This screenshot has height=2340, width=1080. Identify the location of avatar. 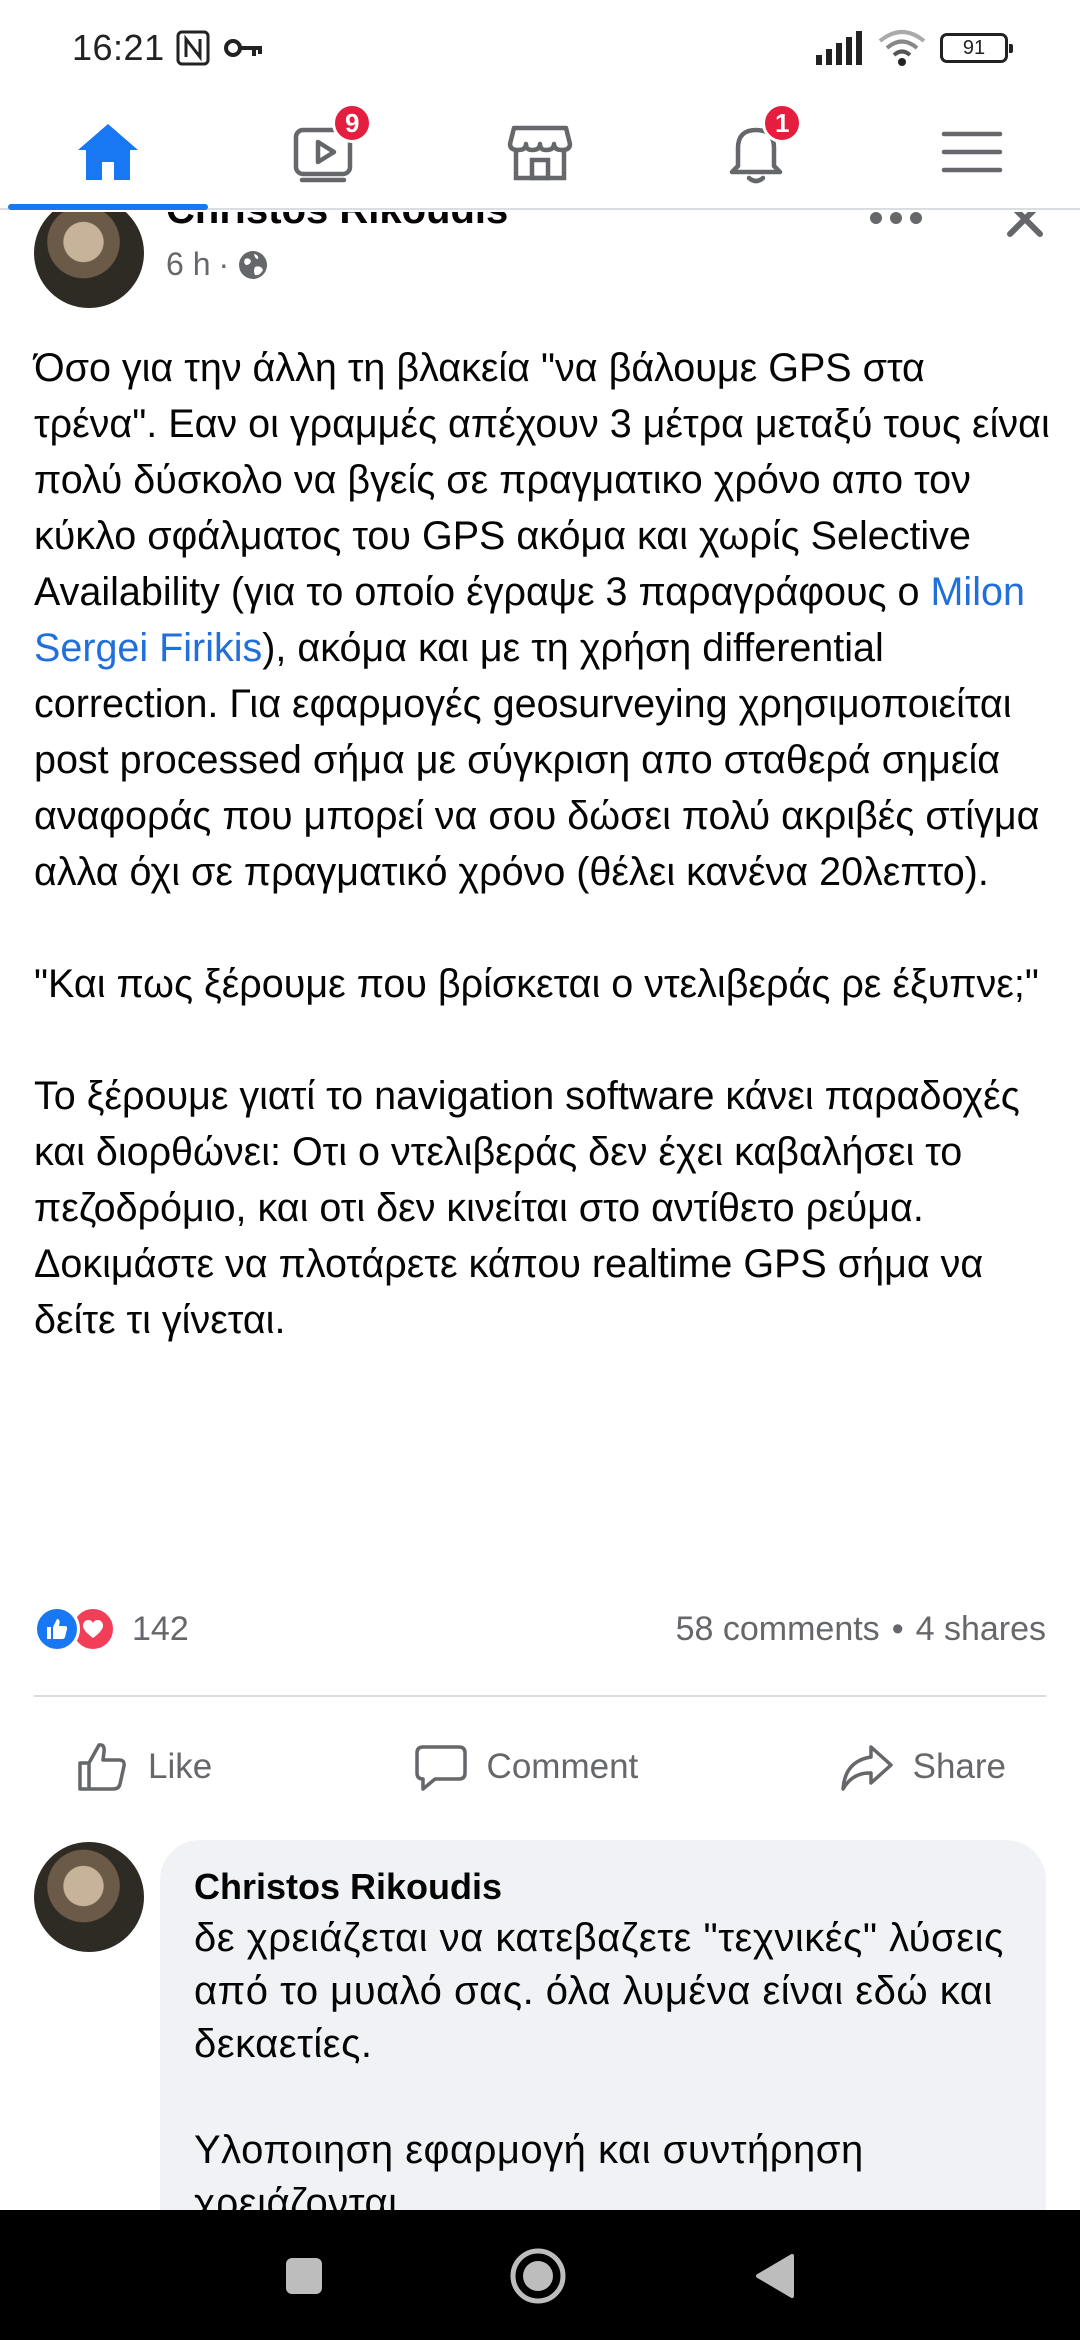
(89, 260).